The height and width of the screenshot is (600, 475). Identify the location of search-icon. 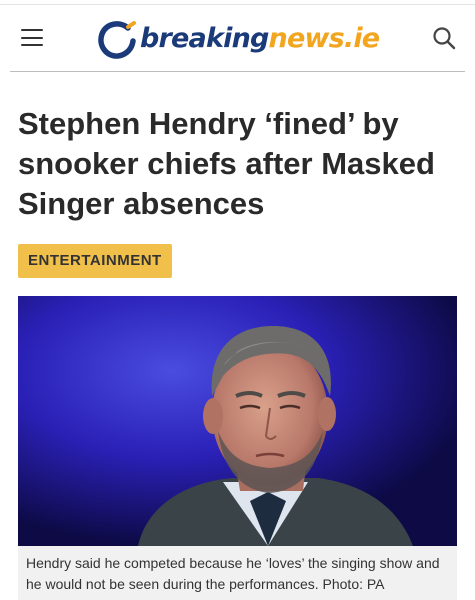
(444, 38).